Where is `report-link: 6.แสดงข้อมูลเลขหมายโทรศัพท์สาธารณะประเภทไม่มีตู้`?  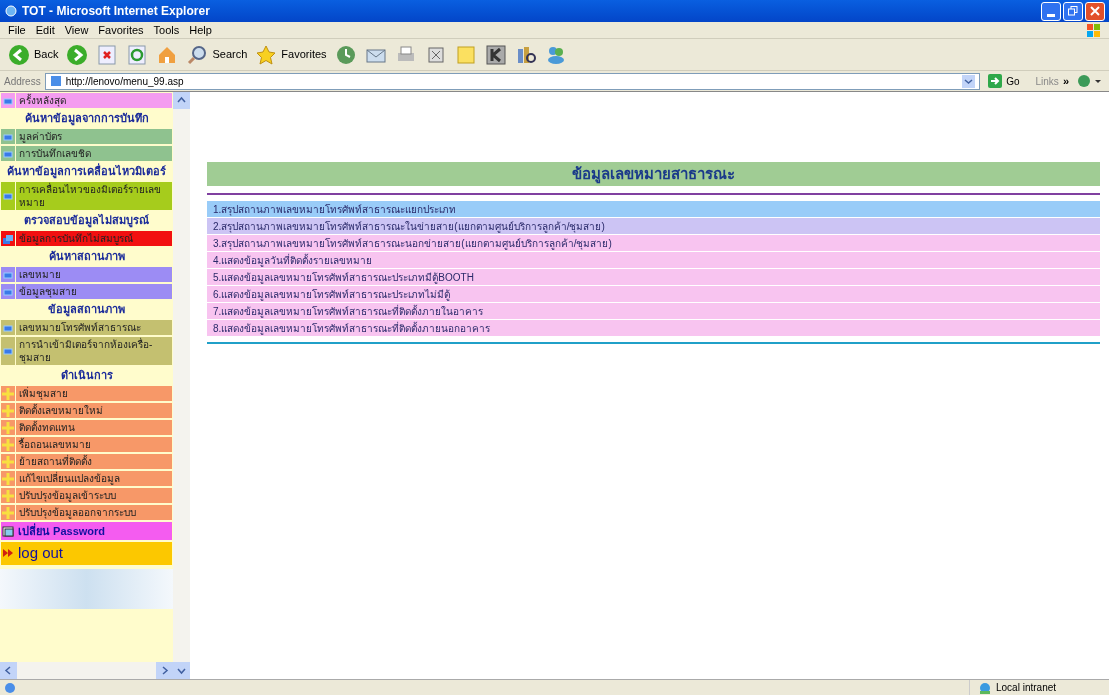
report-link: 6.แสดงข้อมูลเลขหมายโทรศัพท์สาธารณะประเภทไม่มีตู้ is located at coordinates (653, 294).